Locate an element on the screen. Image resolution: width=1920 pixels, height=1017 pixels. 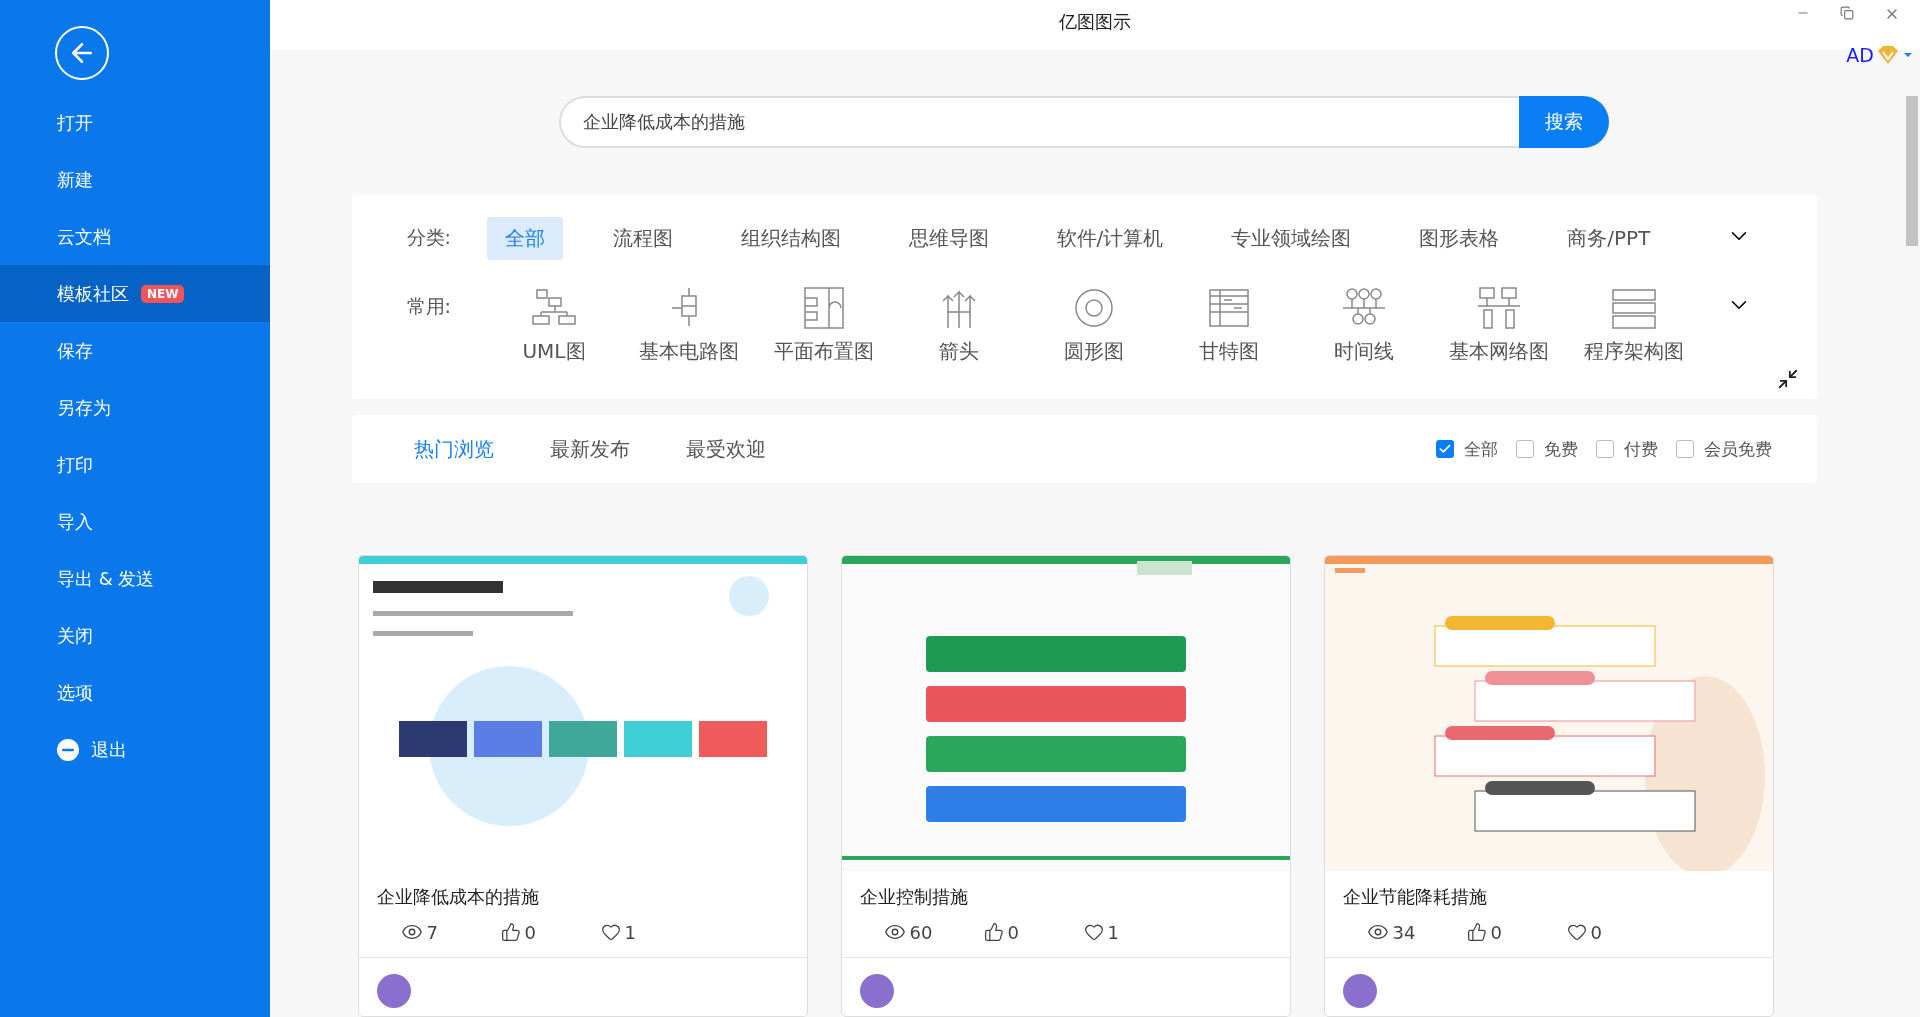
collapse-icon is located at coordinates (1787, 379).